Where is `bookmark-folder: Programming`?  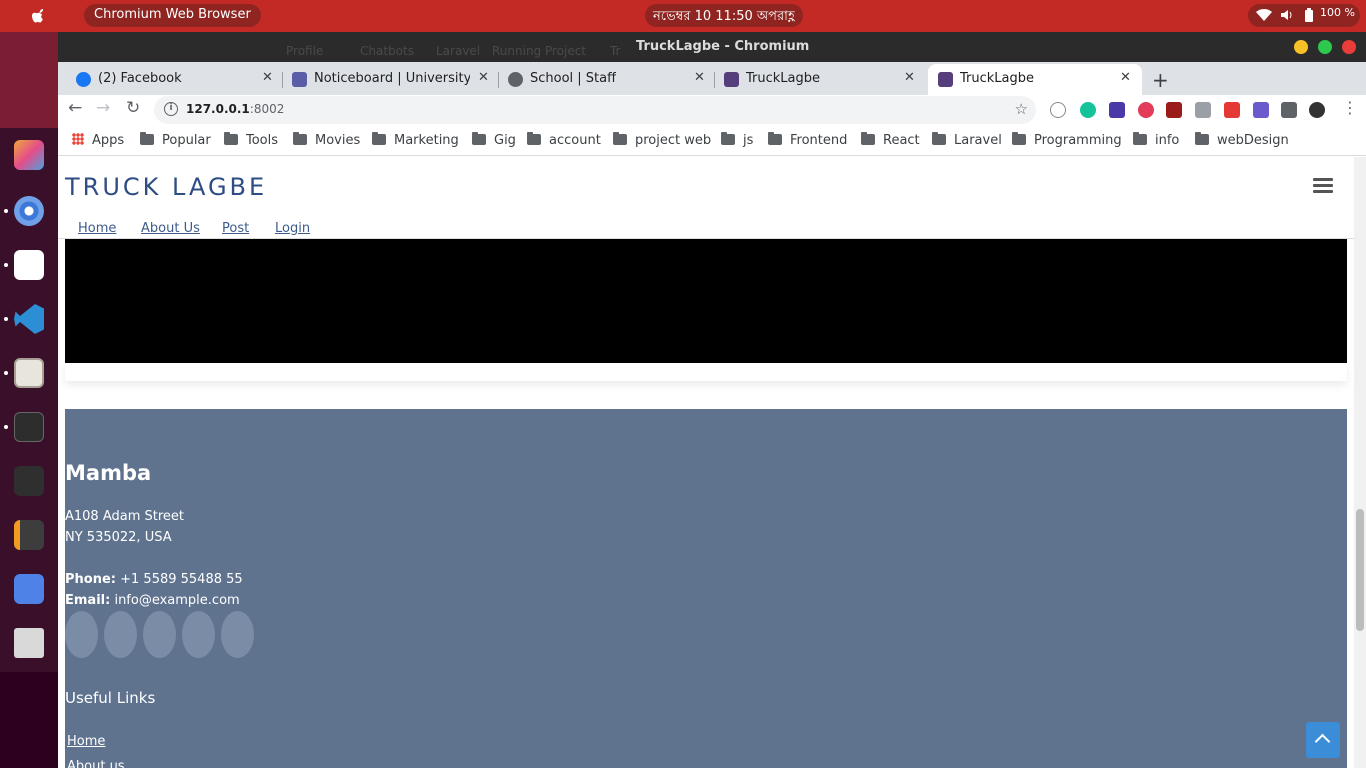 bookmark-folder: Programming is located at coordinates (1067, 140).